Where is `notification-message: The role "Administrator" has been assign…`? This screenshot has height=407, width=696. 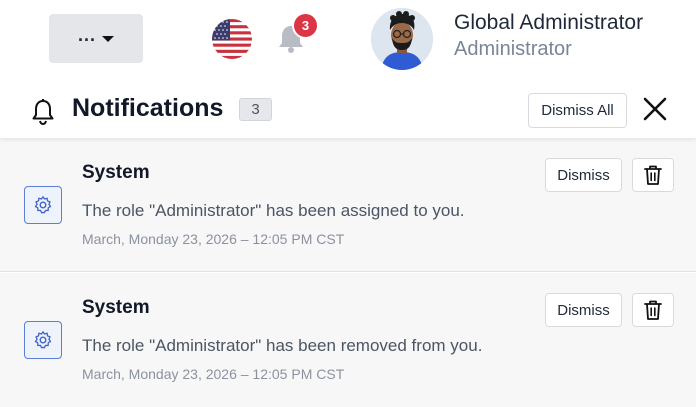 notification-message: The role "Administrator" has been assign… is located at coordinates (273, 210).